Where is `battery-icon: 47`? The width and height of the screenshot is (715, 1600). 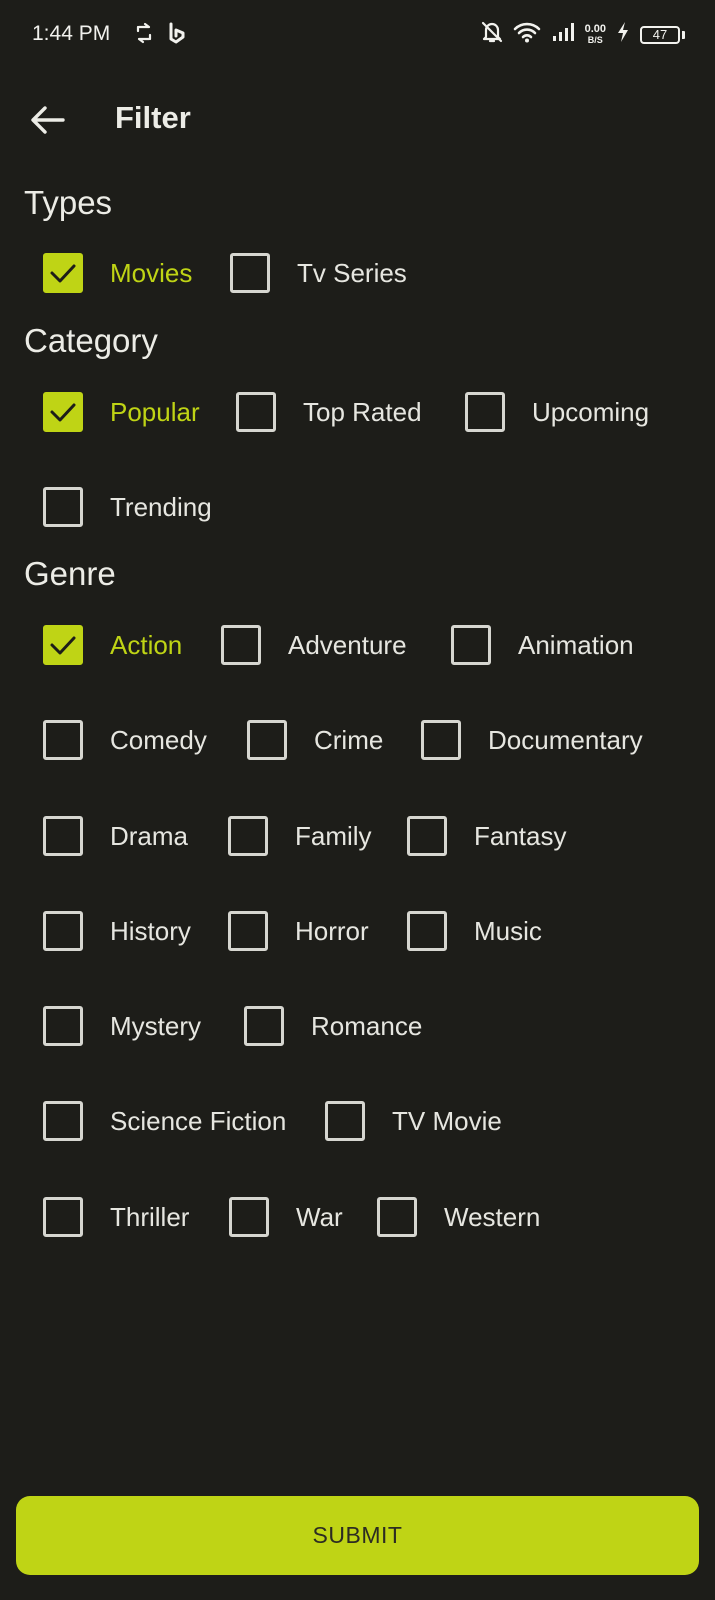 battery-icon: 47 is located at coordinates (662, 34).